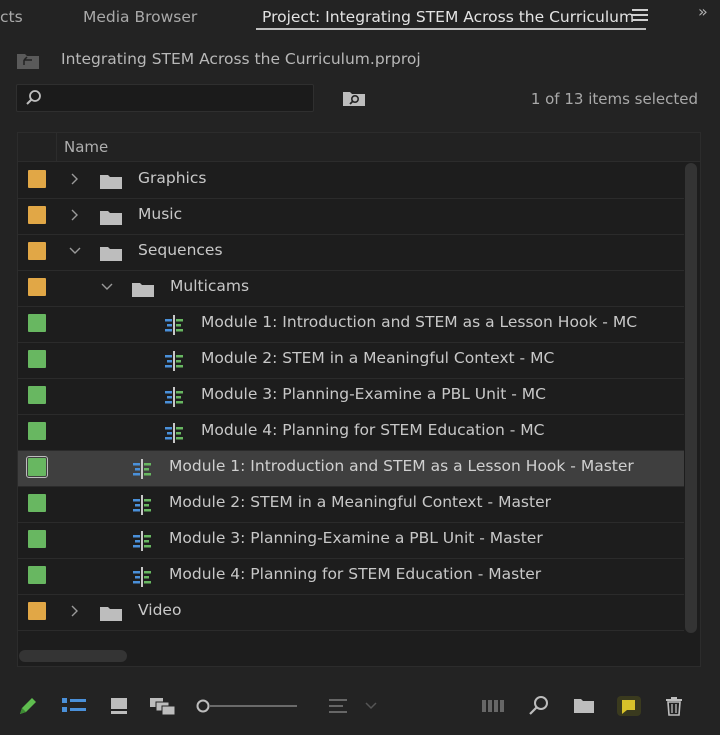 Image resolution: width=720 pixels, height=735 pixels. Describe the element at coordinates (359, 147) in the screenshot. I see `list-header: Name` at that location.